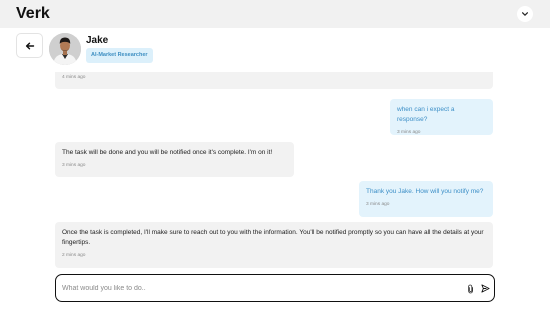 Image resolution: width=550 pixels, height=309 pixels. What do you see at coordinates (65, 49) in the screenshot?
I see `agent-avatar` at bounding box center [65, 49].